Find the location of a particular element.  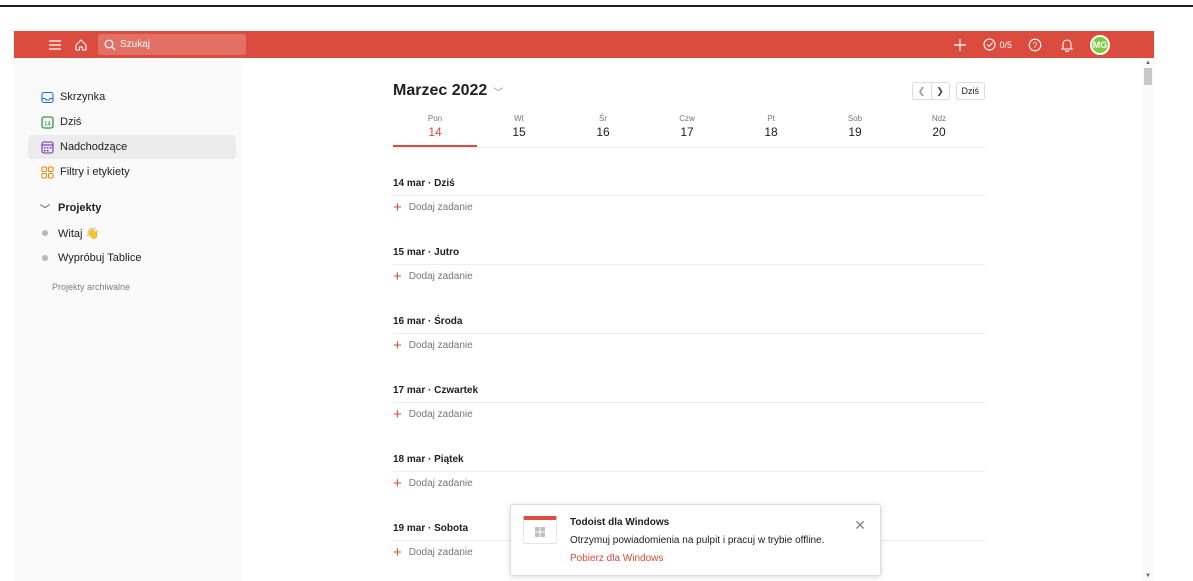

day-name: Pon is located at coordinates (435, 118).